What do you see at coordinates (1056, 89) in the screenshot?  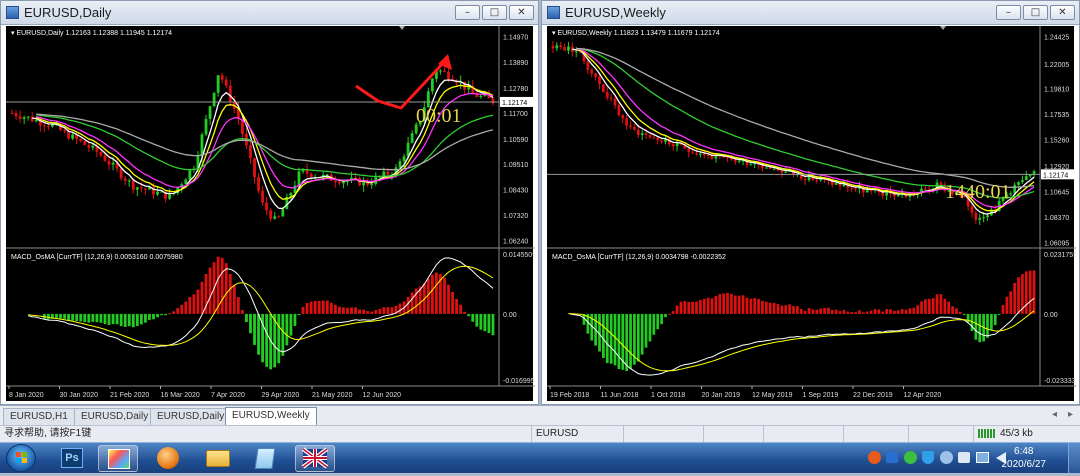 I see `price-tick-label: 1.19810` at bounding box center [1056, 89].